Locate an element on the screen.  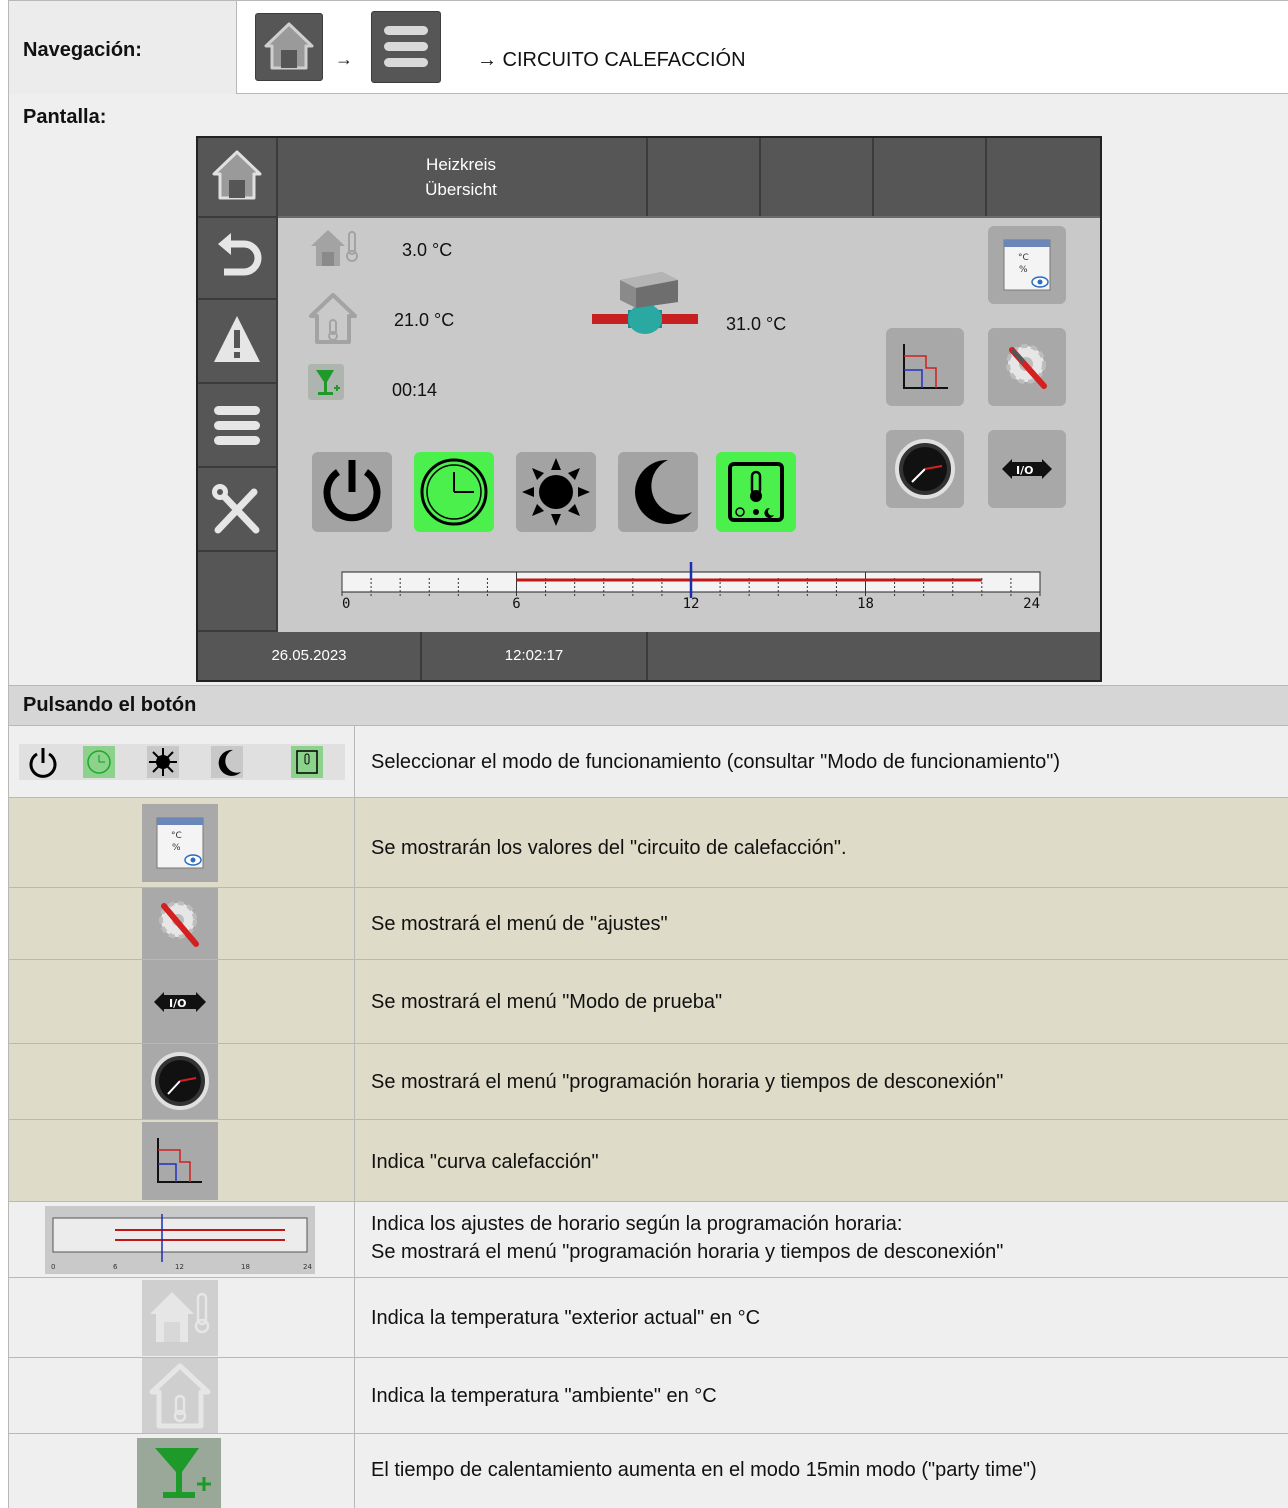
timeline-tick-label: 6 is located at coordinates (516, 602).